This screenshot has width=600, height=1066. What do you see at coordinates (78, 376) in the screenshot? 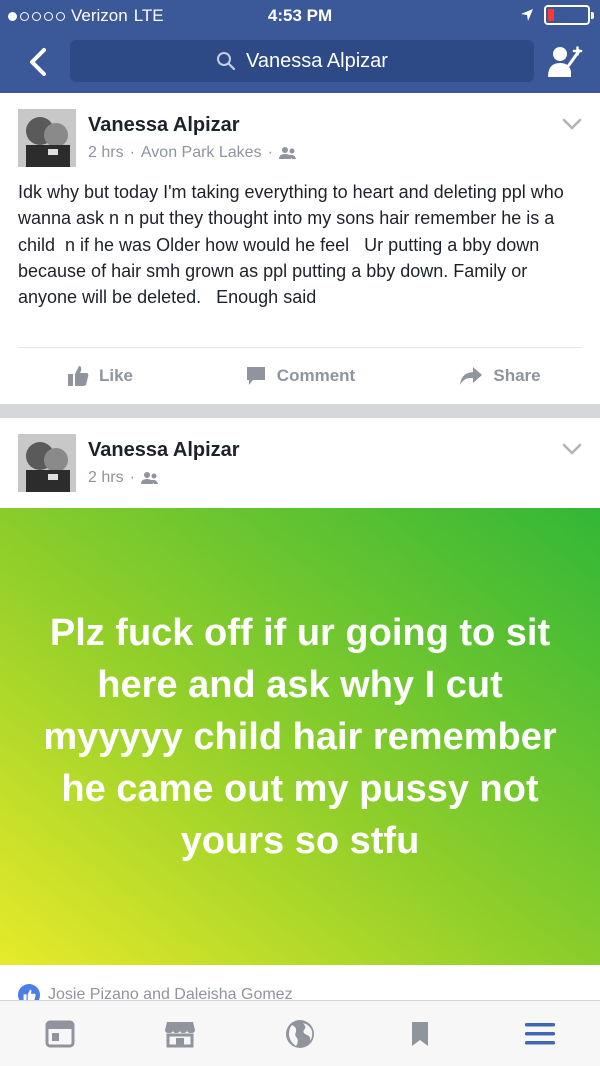
I see `thumbs-up-icon` at bounding box center [78, 376].